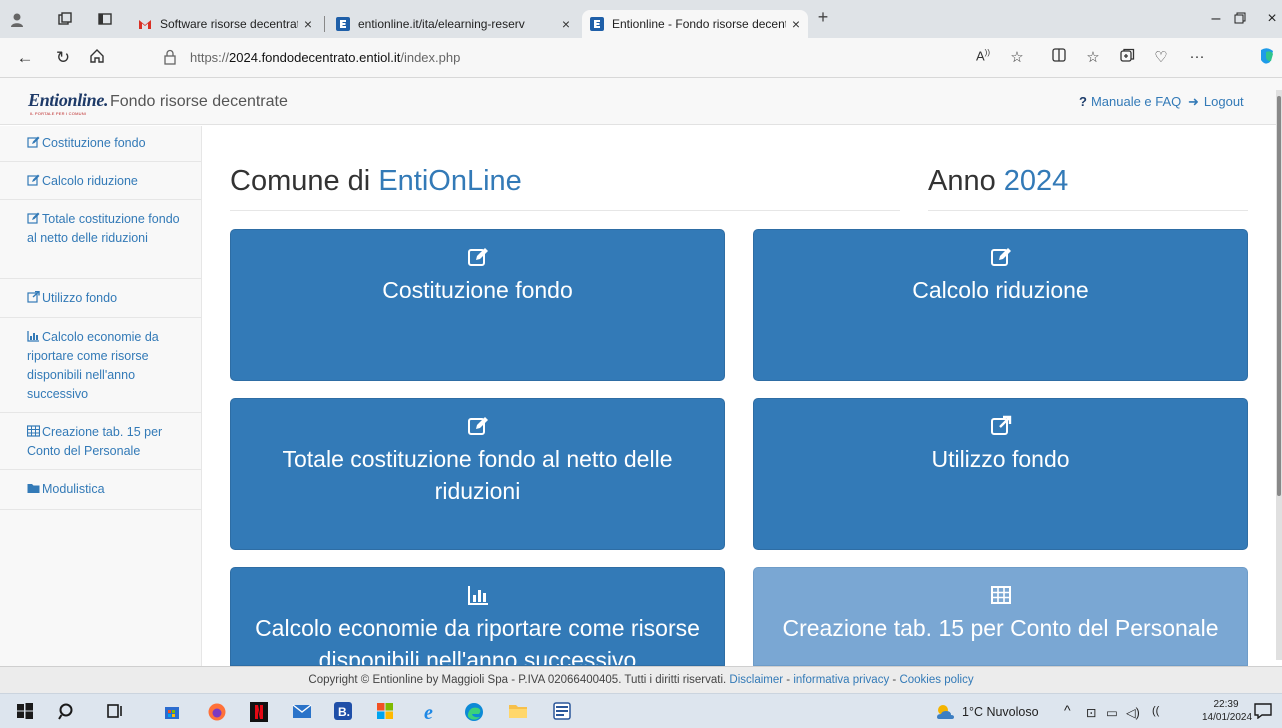 Image resolution: width=1282 pixels, height=728 pixels. What do you see at coordinates (105, 20) in the screenshot?
I see `tab-actions-icon` at bounding box center [105, 20].